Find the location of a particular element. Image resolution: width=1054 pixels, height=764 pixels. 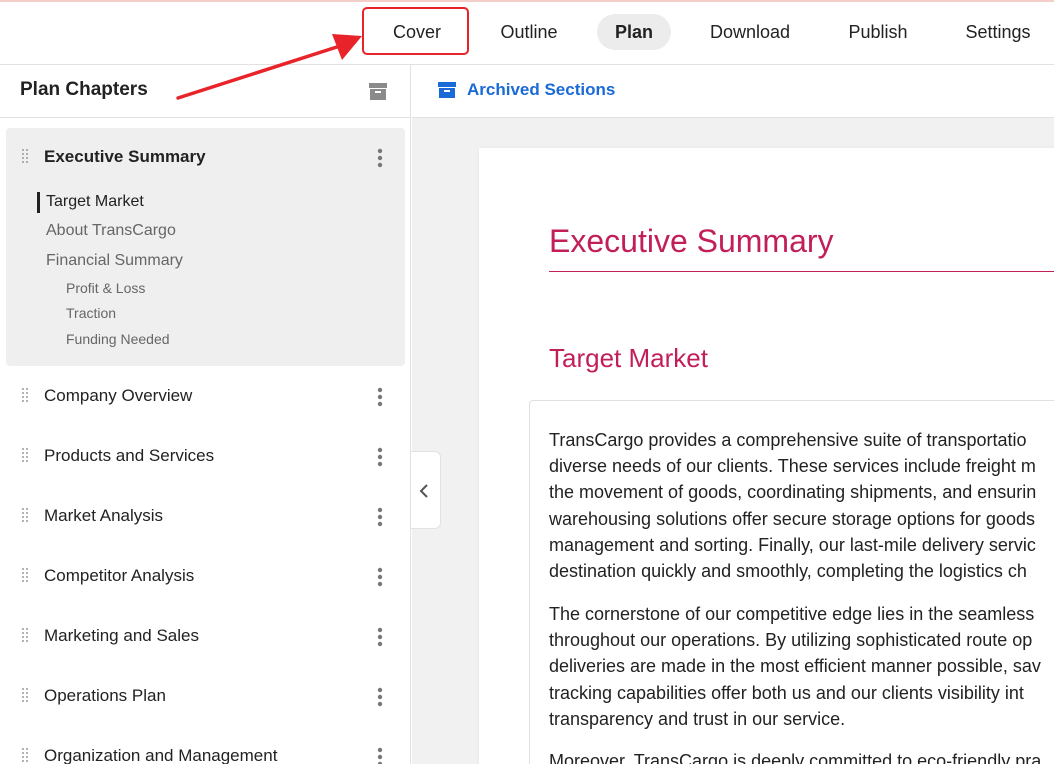

section-heading: Target Market is located at coordinates (628, 358).